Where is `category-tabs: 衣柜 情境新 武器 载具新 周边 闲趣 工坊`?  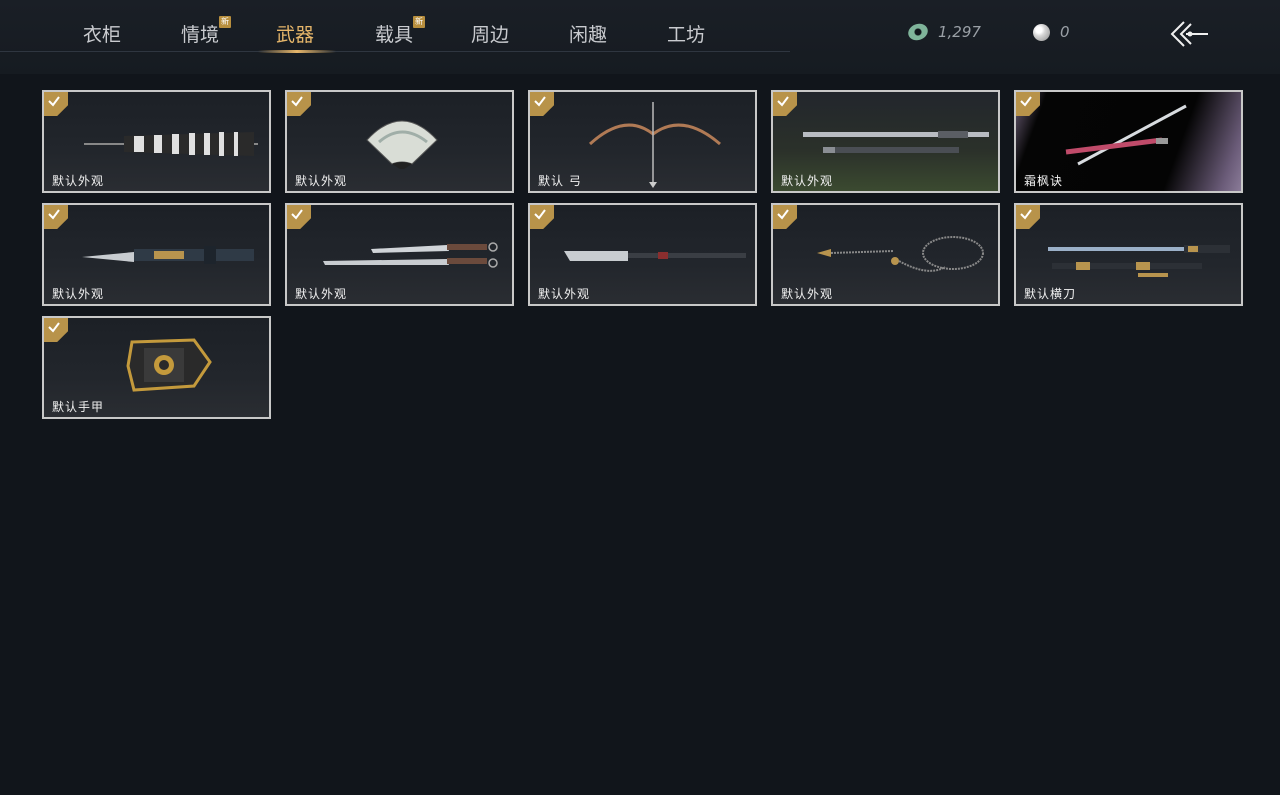 category-tabs: 衣柜 情境新 武器 载具新 周边 闲趣 工坊 is located at coordinates (395, 26).